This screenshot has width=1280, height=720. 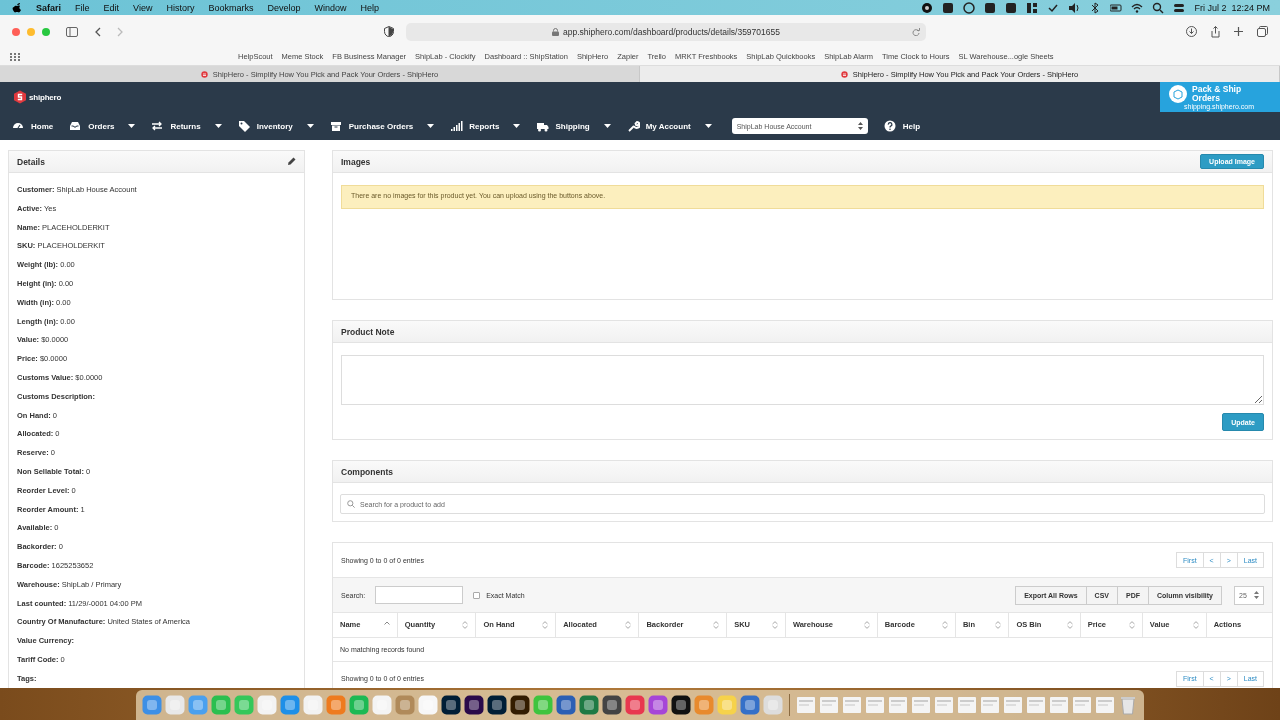 What do you see at coordinates (244, 126) in the screenshot?
I see `tag-icon` at bounding box center [244, 126].